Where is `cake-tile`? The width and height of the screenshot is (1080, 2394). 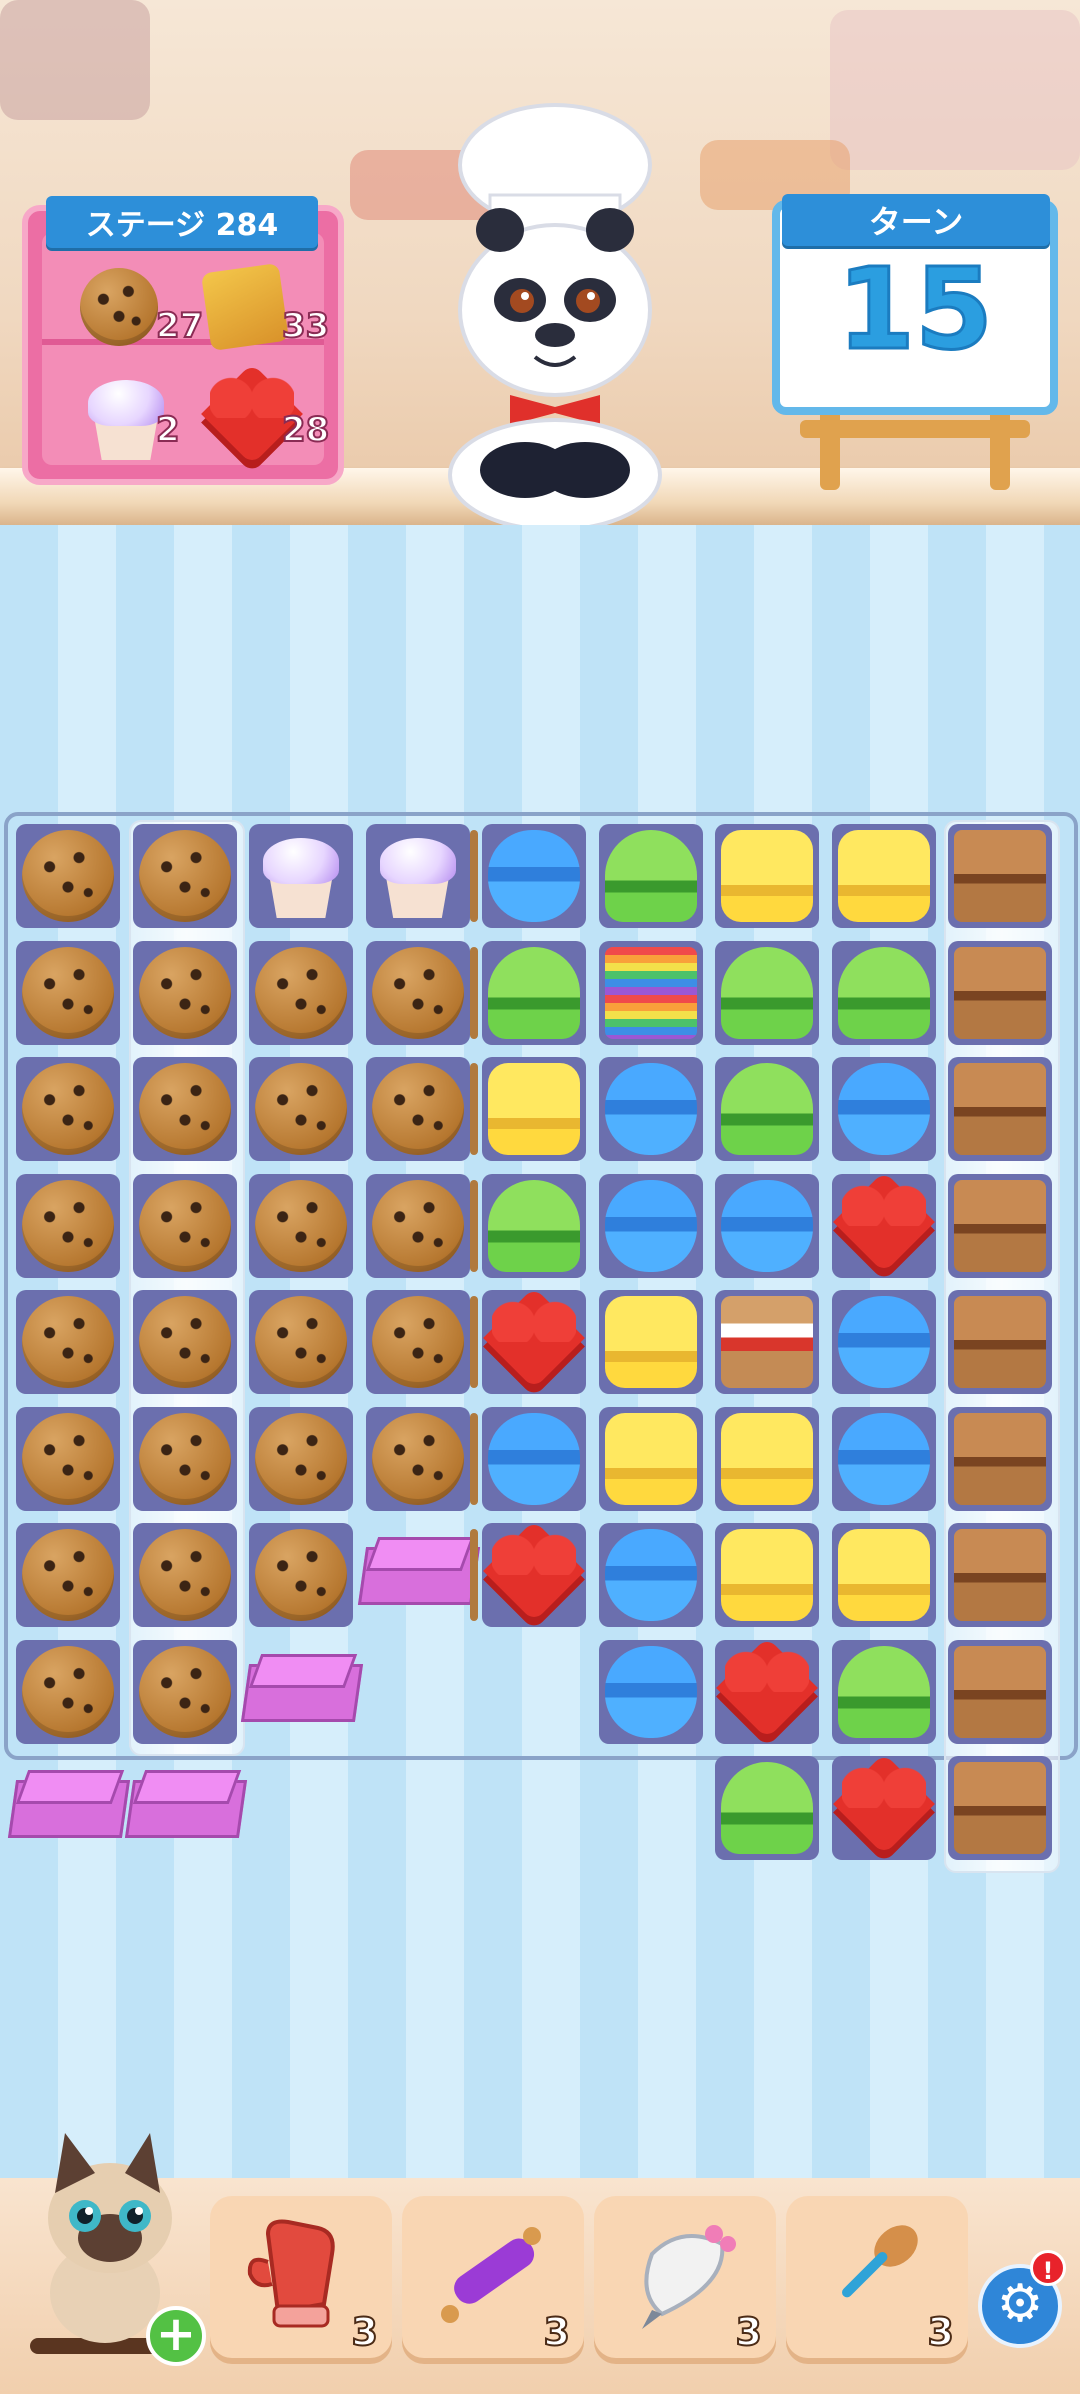
cake-tile is located at coordinates (650, 992).